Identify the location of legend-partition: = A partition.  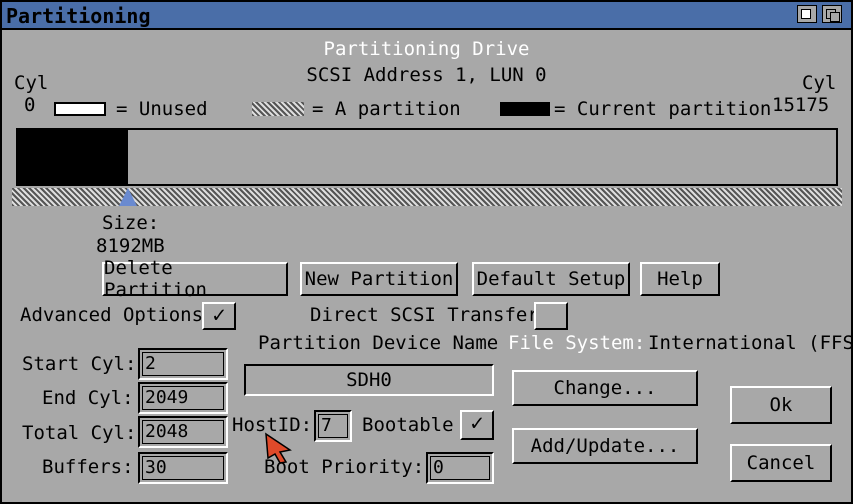
(386, 109).